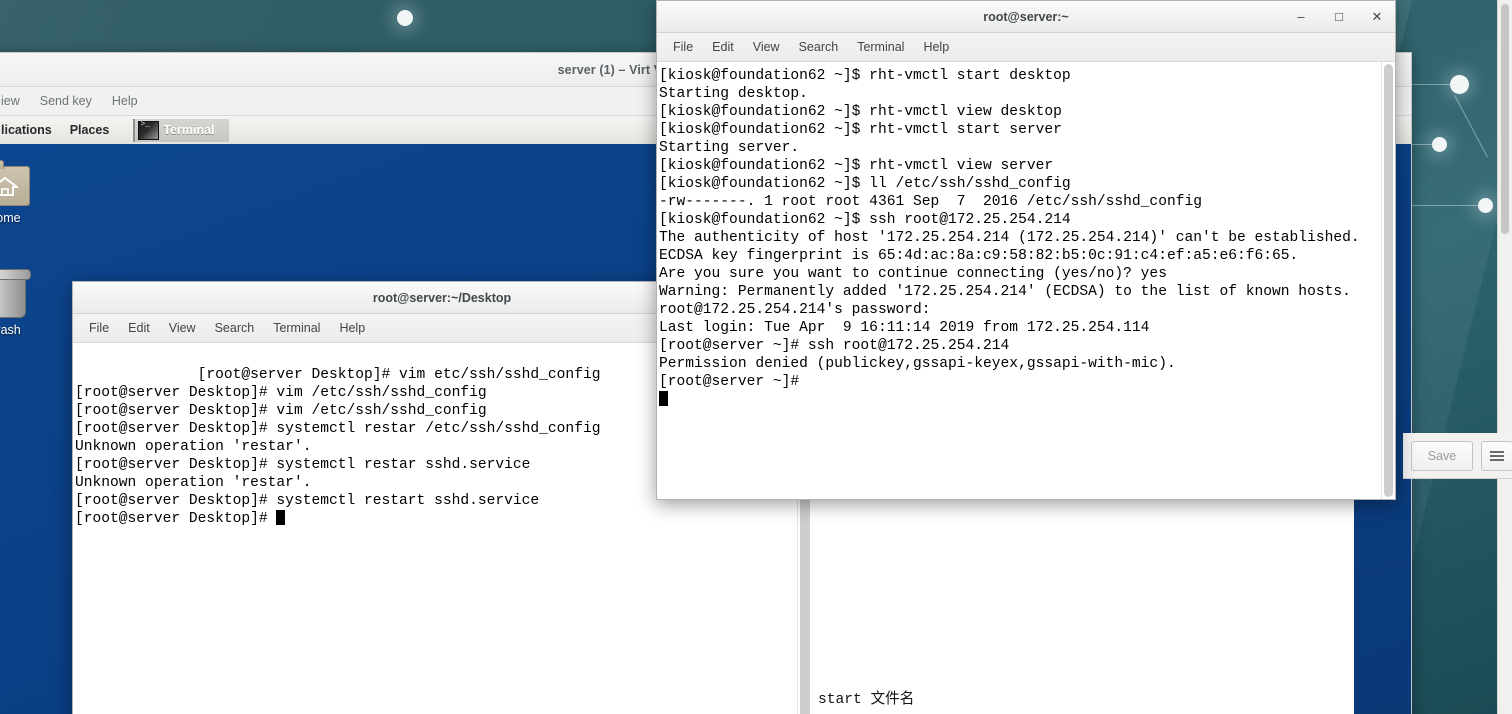  I want to click on terminal-root-scrollbar, so click(1388, 280).